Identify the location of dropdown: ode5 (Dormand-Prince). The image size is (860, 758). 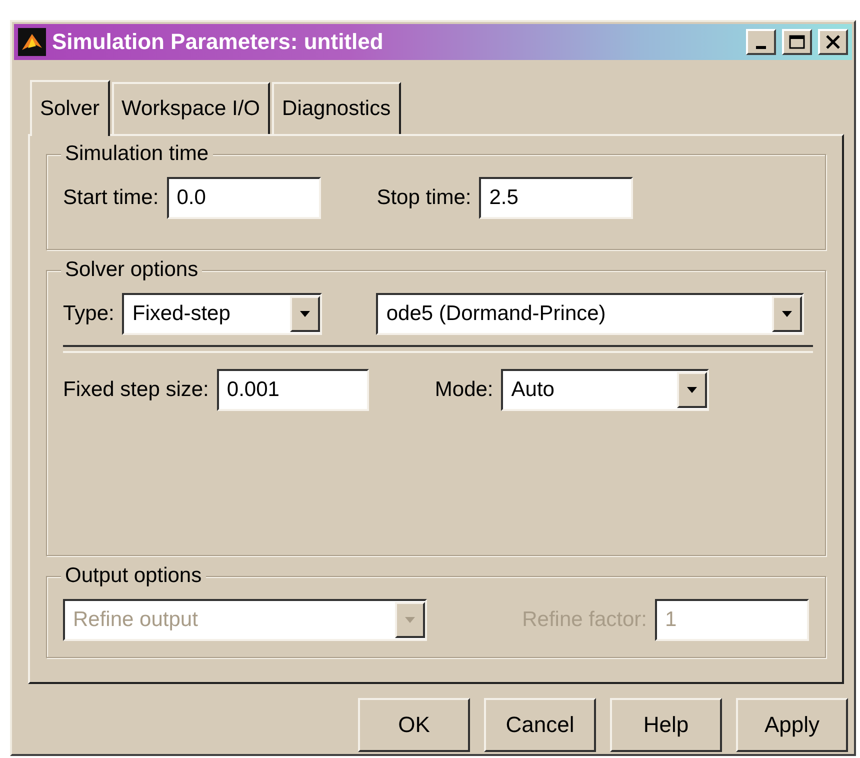
(590, 314).